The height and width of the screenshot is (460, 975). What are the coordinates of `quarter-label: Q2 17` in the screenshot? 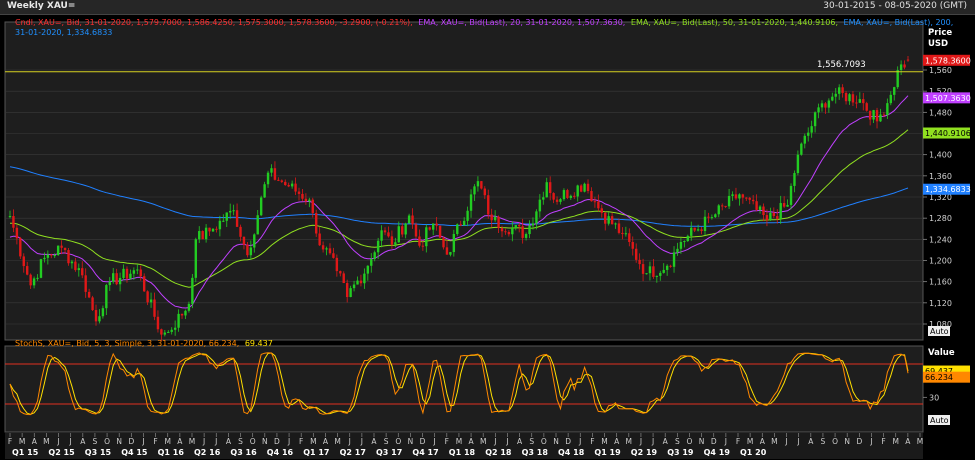 It's located at (353, 452).